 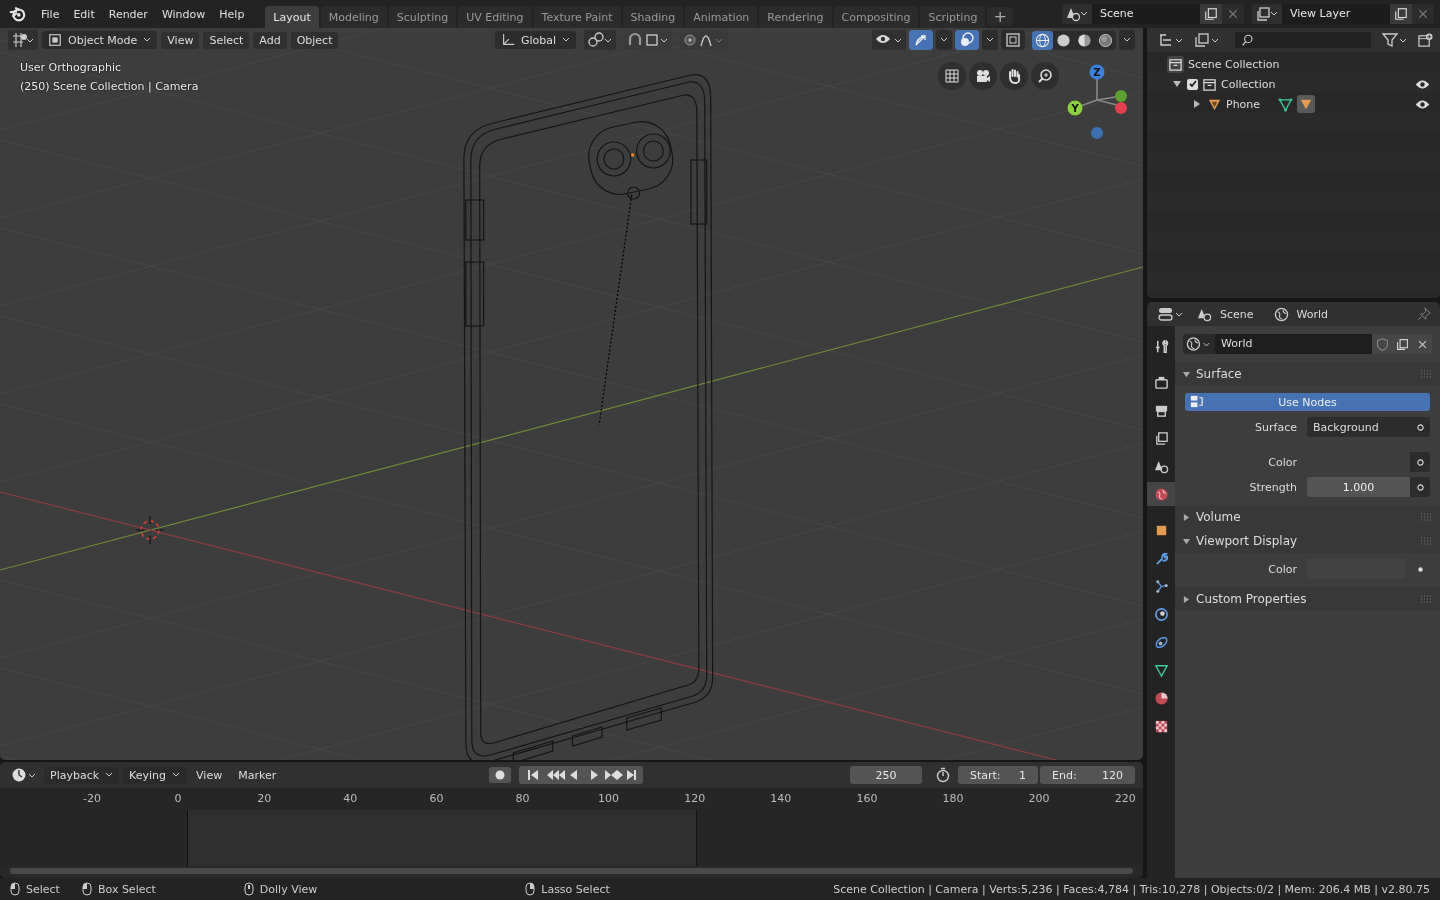 I want to click on world-browse-button, so click(x=1199, y=344).